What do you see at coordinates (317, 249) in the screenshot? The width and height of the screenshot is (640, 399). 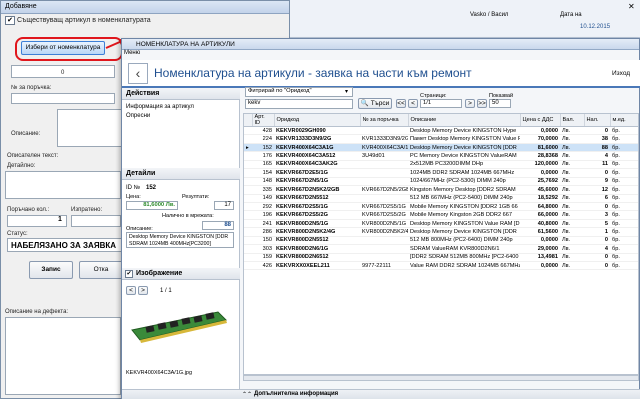 I see `cell-code: KEKVR800D2N6/1G` at bounding box center [317, 249].